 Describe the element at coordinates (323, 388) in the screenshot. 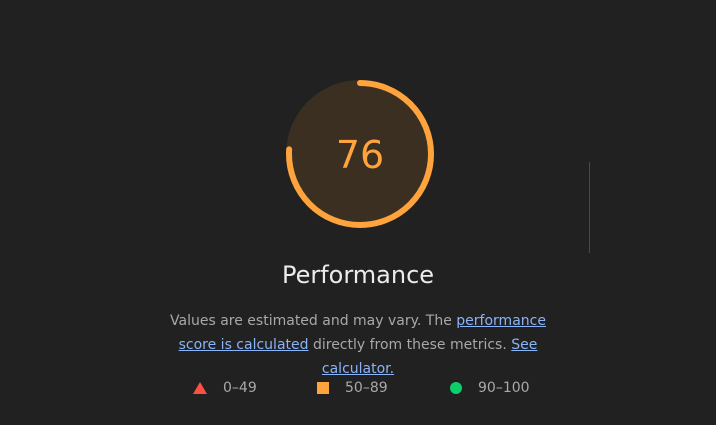

I see `square-icon` at that location.